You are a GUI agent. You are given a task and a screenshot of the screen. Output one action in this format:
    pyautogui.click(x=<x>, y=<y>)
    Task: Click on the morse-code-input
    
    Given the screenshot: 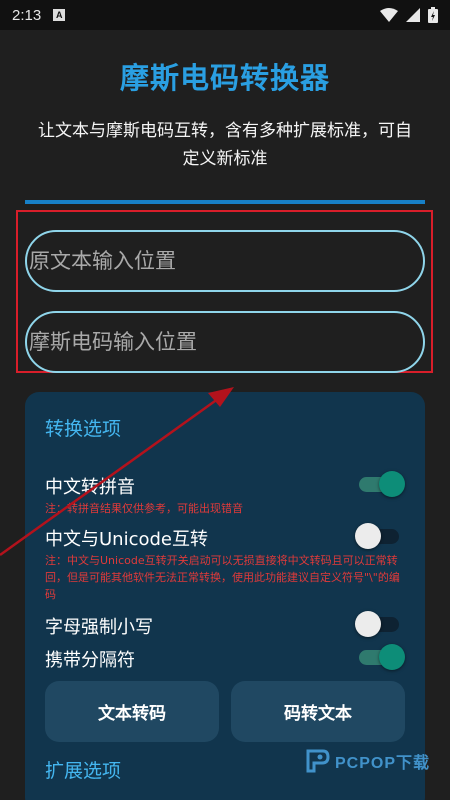 What is the action you would take?
    pyautogui.click(x=225, y=342)
    